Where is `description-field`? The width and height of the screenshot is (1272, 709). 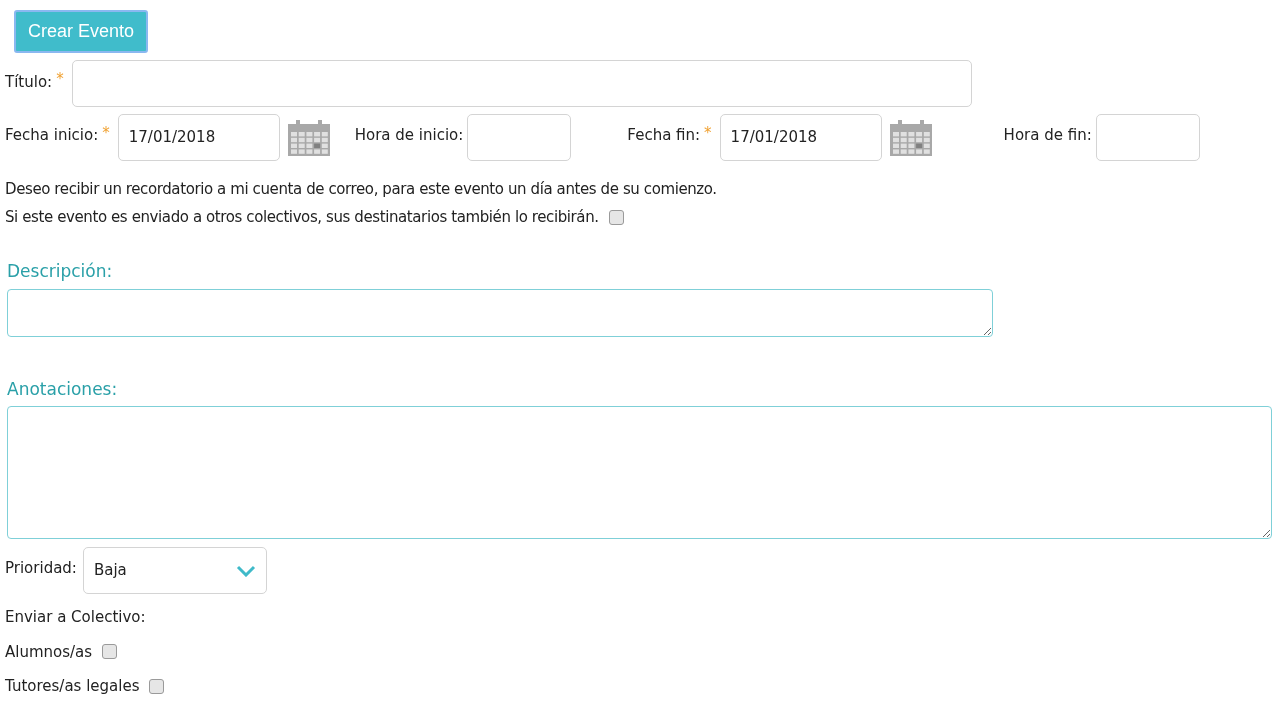 description-field is located at coordinates (500, 312).